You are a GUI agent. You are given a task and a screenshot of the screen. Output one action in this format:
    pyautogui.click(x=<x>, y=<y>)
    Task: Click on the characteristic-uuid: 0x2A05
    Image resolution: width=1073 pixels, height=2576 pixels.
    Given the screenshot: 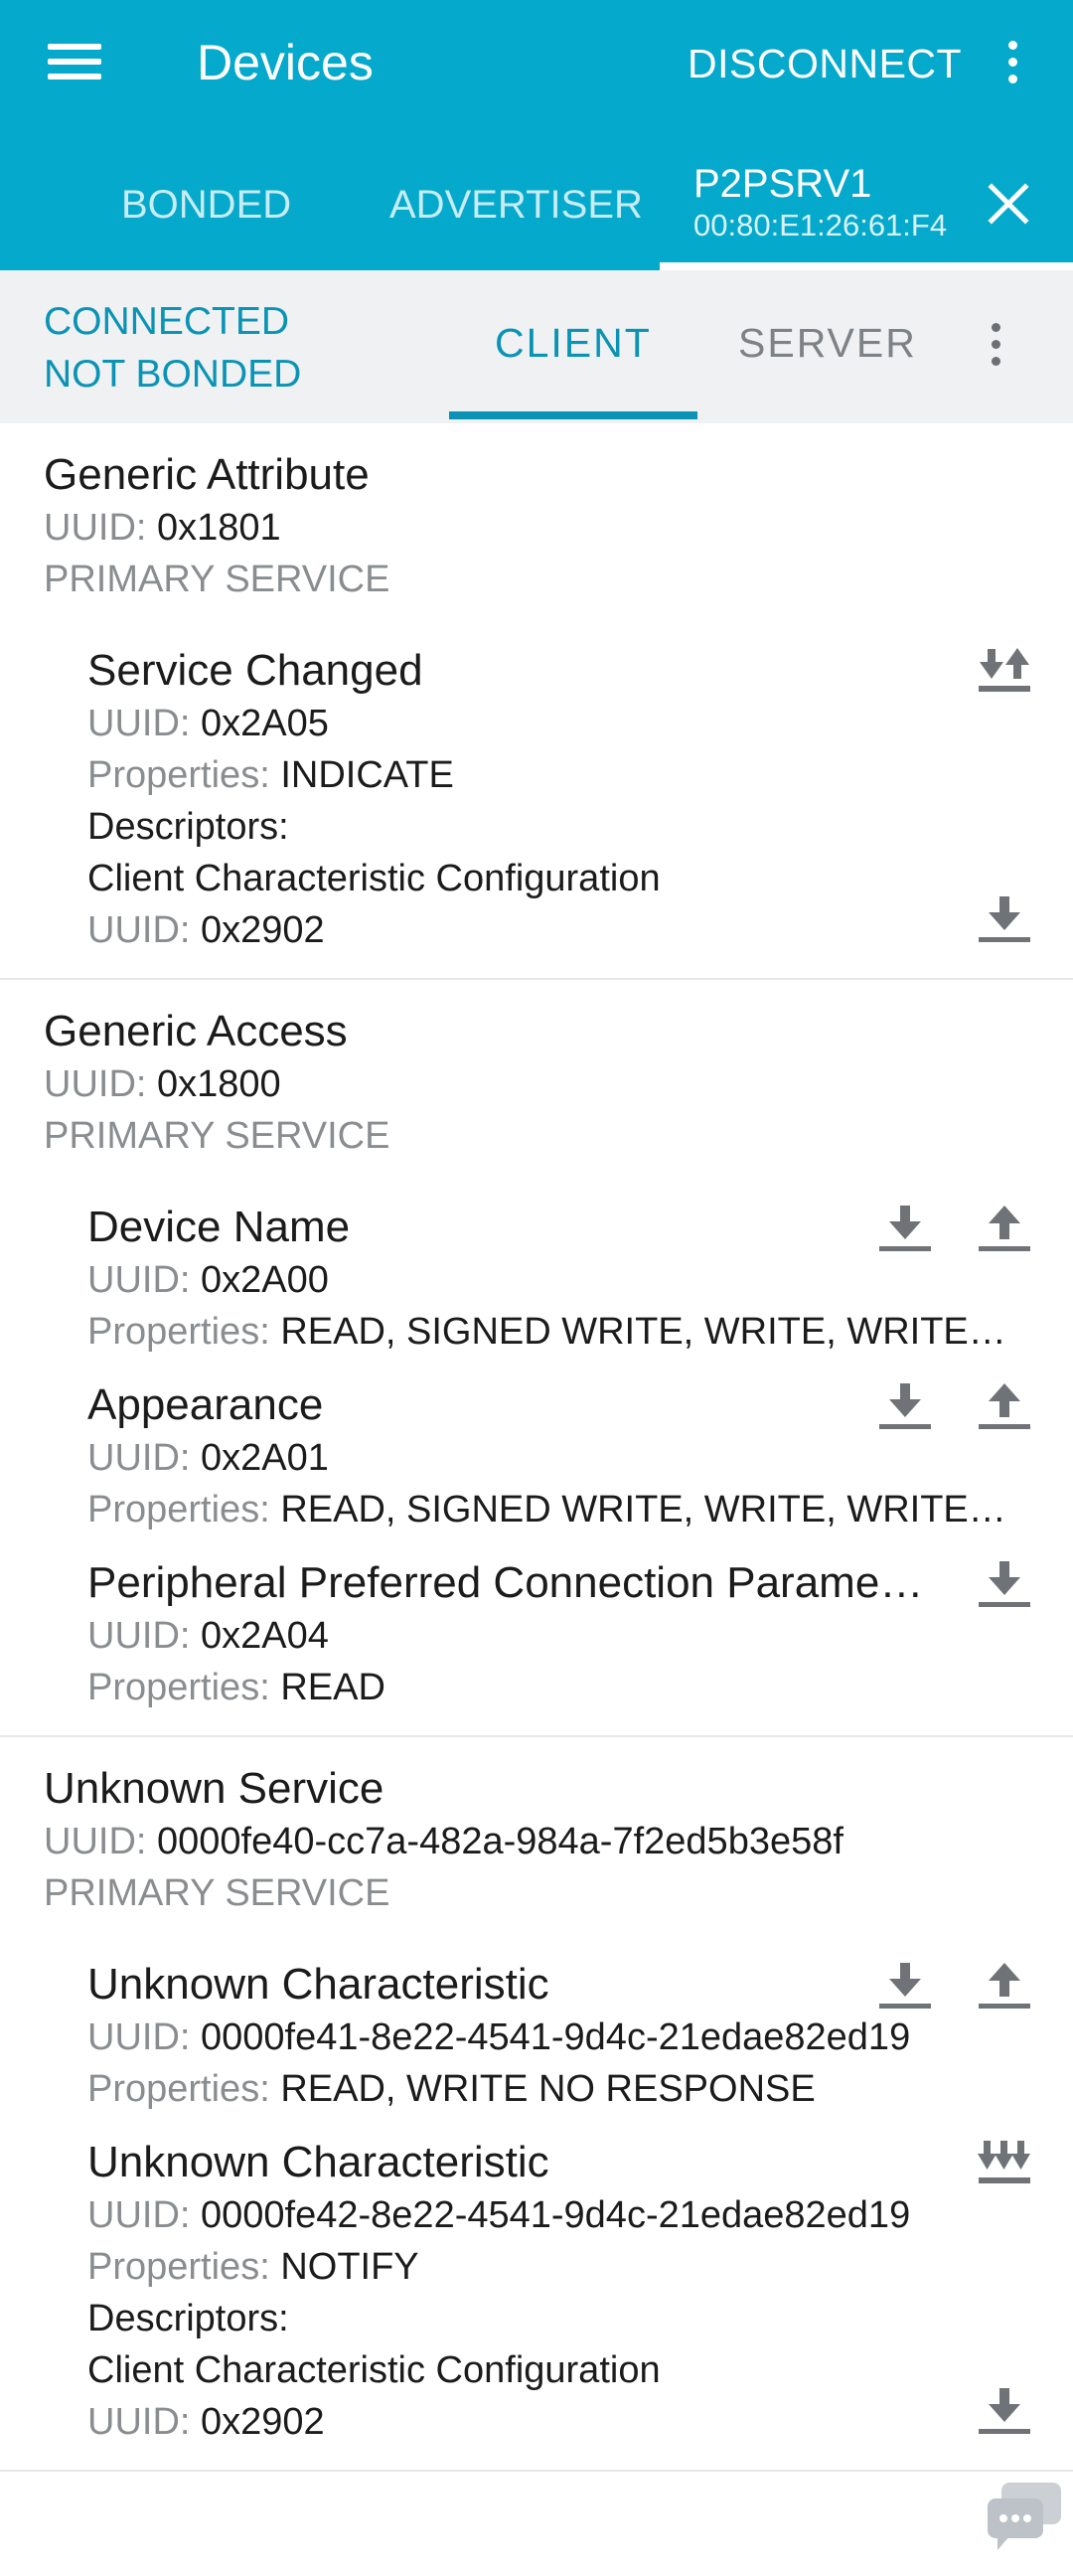 What is the action you would take?
    pyautogui.click(x=265, y=723)
    